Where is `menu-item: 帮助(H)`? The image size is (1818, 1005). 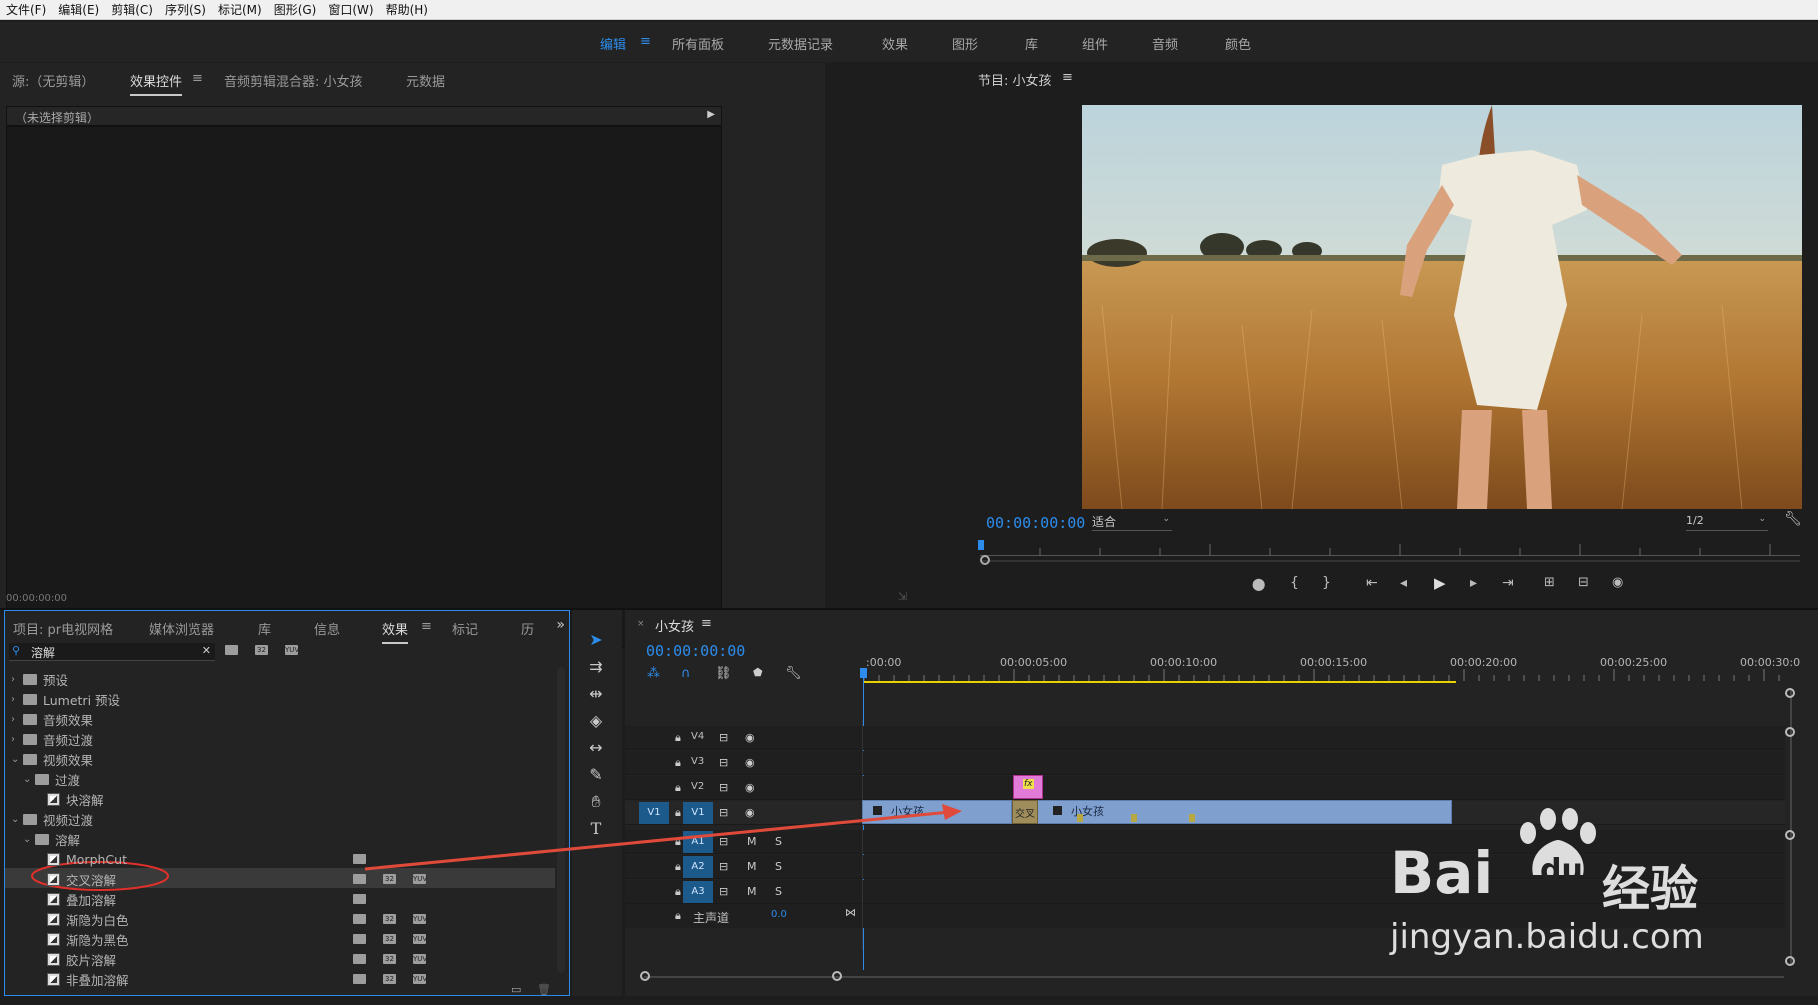
menu-item: 帮助(H) is located at coordinates (407, 9).